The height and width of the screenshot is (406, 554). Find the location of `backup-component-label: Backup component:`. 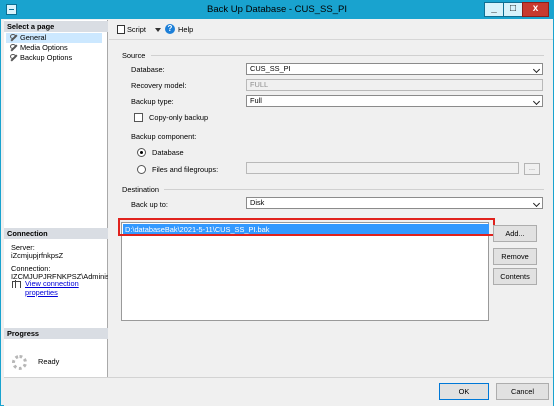

backup-component-label: Backup component: is located at coordinates (164, 136).